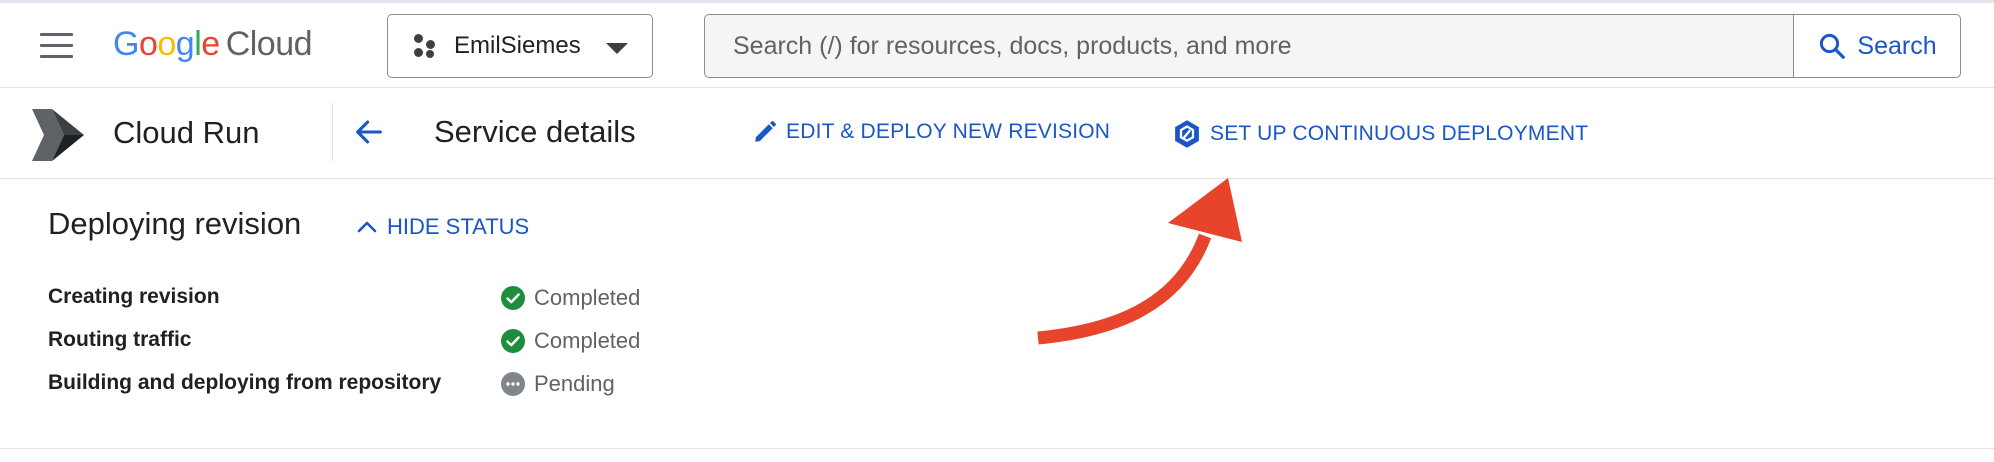 Image resolution: width=1994 pixels, height=462 pixels. Describe the element at coordinates (186, 132) in the screenshot. I see `product-name: Cloud Run` at that location.